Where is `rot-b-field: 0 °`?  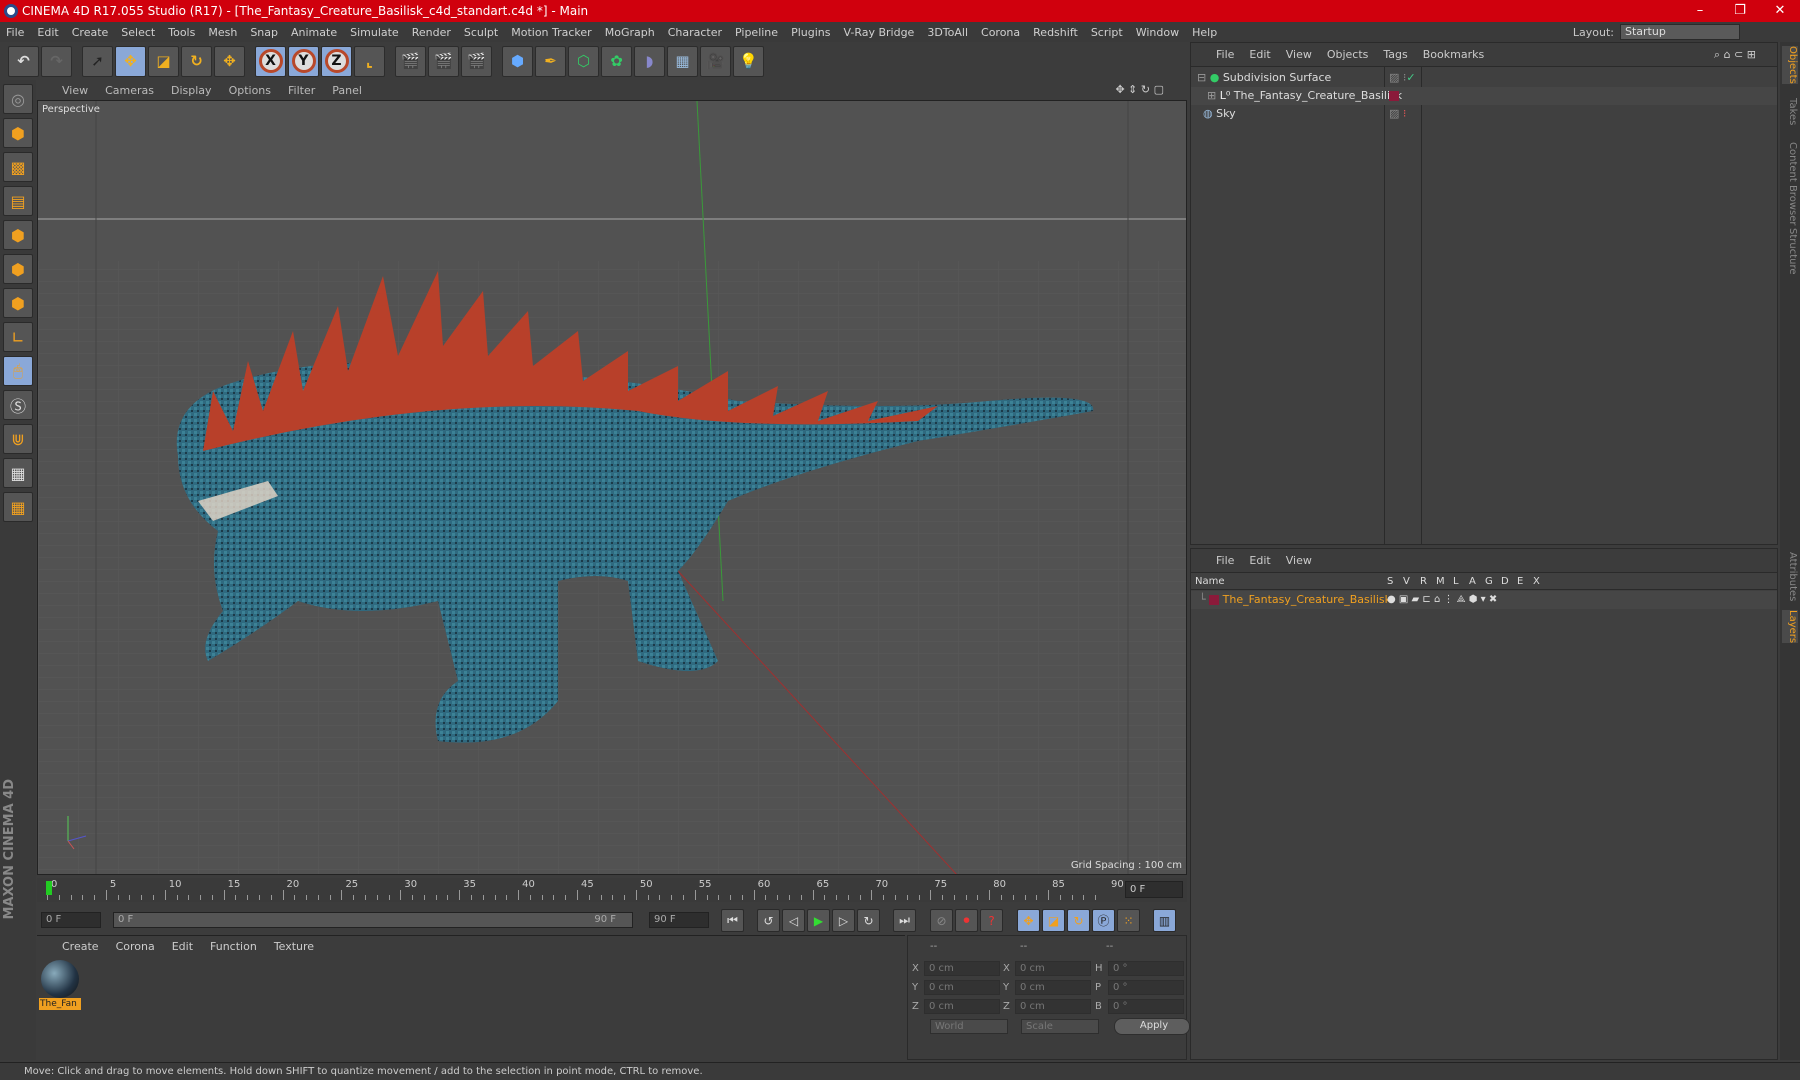
rot-b-field: 0 ° is located at coordinates (1146, 1006).